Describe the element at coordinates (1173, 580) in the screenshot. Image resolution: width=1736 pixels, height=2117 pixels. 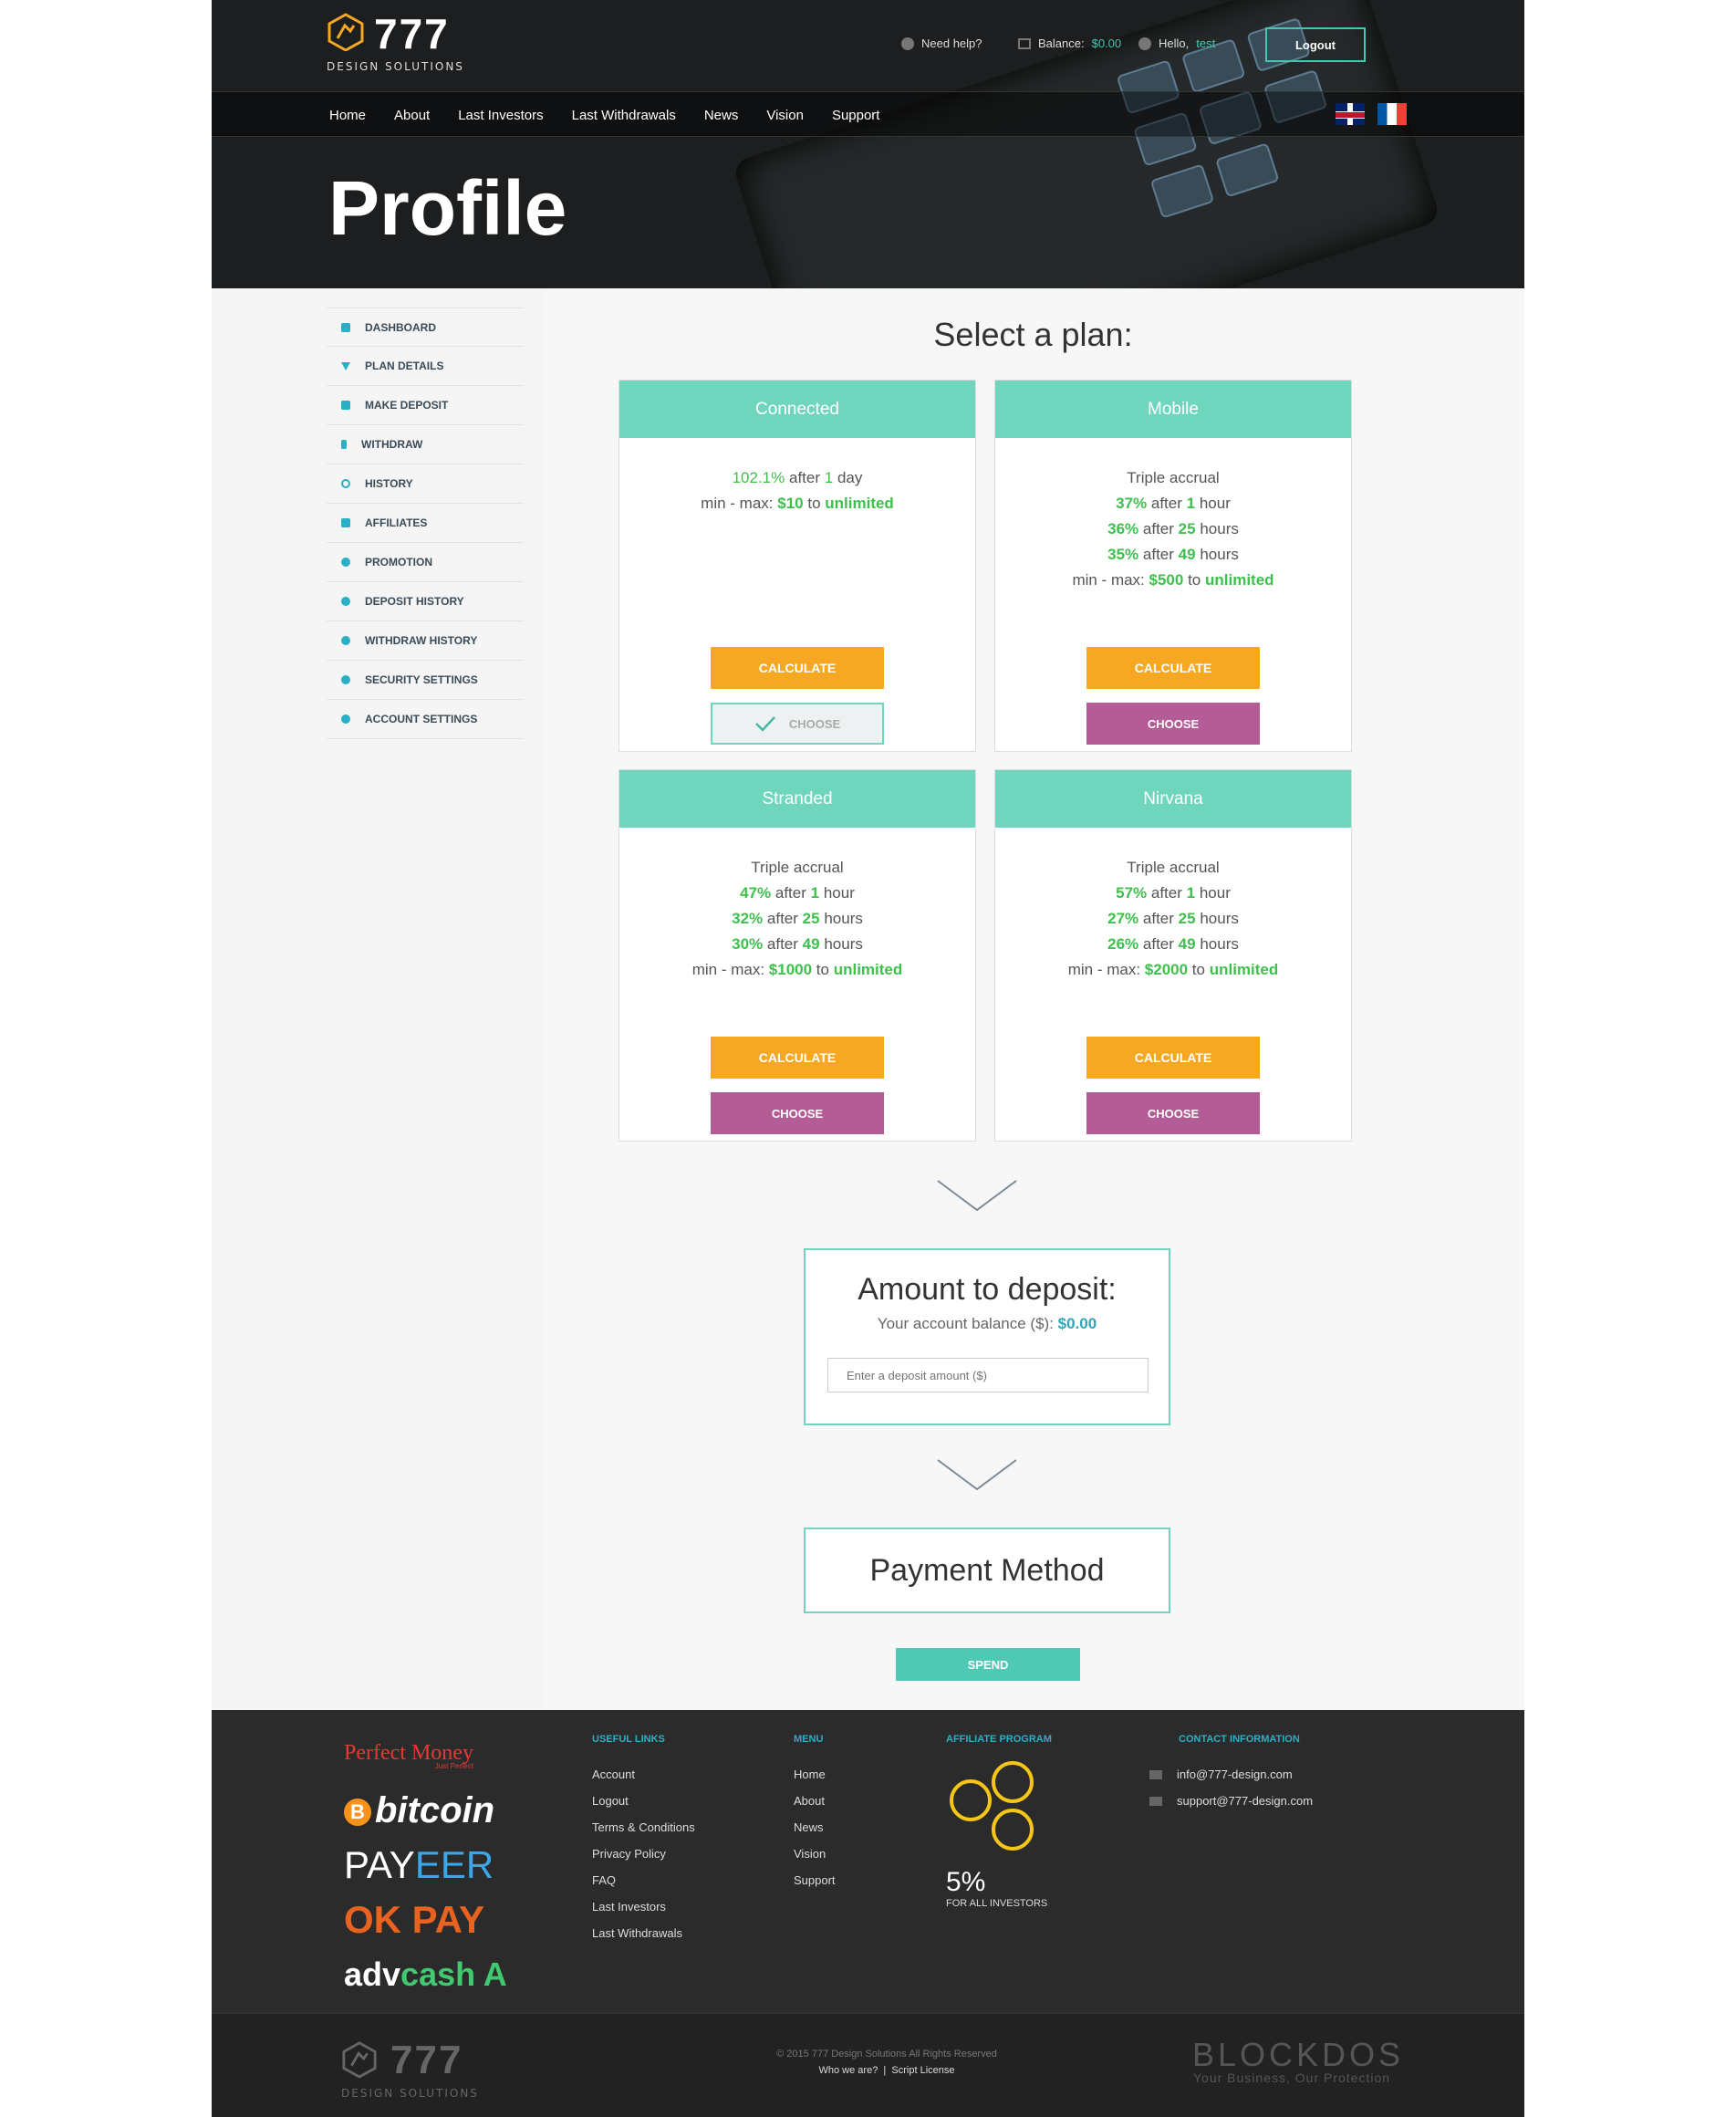
I see `plan-min-max: min - max: $500 to unlimited` at that location.